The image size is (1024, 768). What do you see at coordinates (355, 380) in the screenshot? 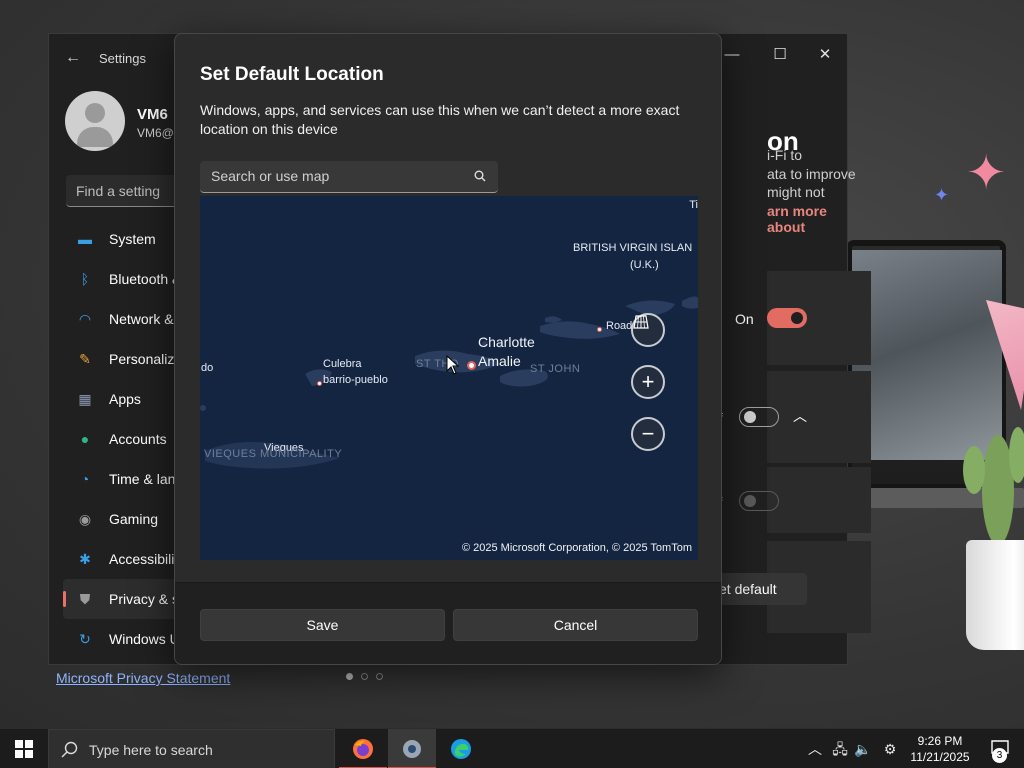
I see `map-label-barrio: barrio-pueblo` at bounding box center [355, 380].